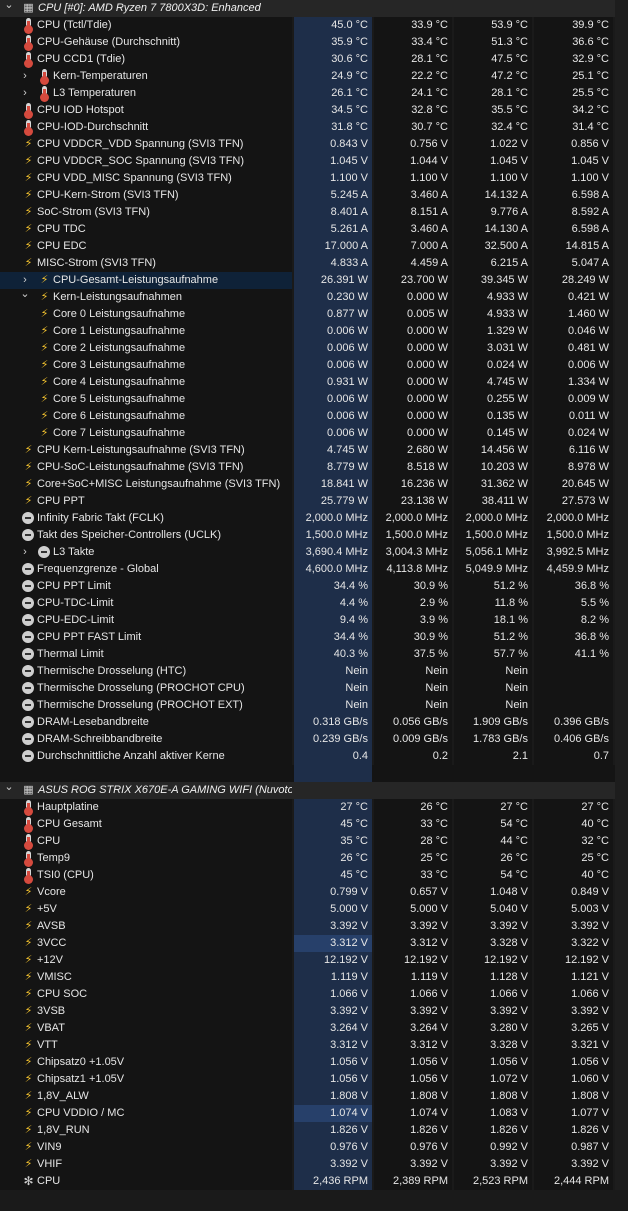  I want to click on sensor-row: Temp9 26 °C 25 °C 26 °C 25 °C, so click(314, 858).